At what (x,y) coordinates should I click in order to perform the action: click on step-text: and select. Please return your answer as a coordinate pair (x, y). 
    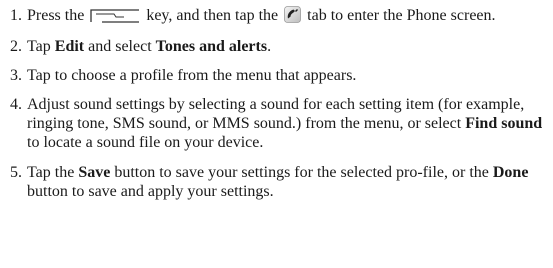
    Looking at the image, I should click on (120, 46).